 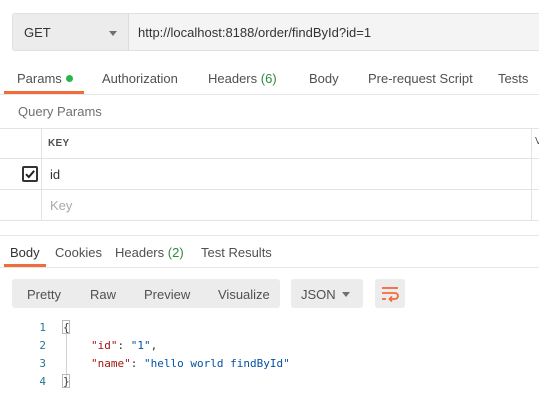 I want to click on key-column-header: KEY, so click(x=59, y=143).